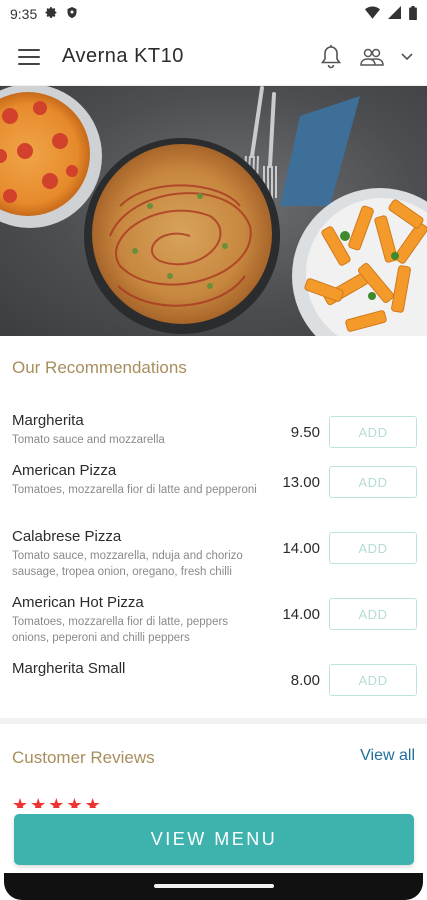 This screenshot has width=427, height=900. Describe the element at coordinates (305, 432) in the screenshot. I see `item-price: 9.50` at that location.